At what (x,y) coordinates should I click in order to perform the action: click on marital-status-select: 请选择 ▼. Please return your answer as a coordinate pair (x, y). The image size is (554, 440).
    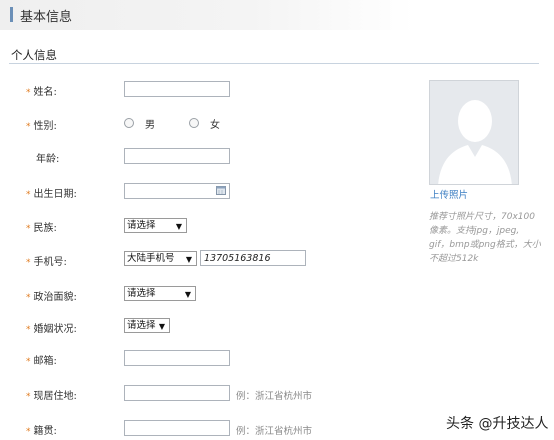
    Looking at the image, I should click on (147, 325).